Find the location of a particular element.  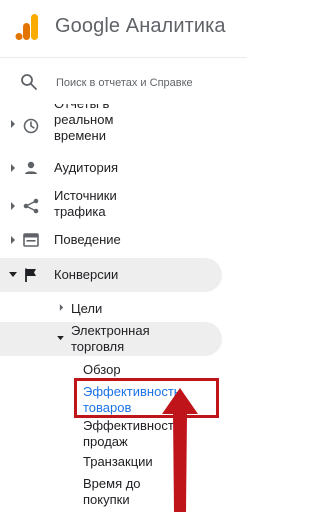

sidebar-subitem-ecommerce: Электронная торговля is located at coordinates (111, 339).